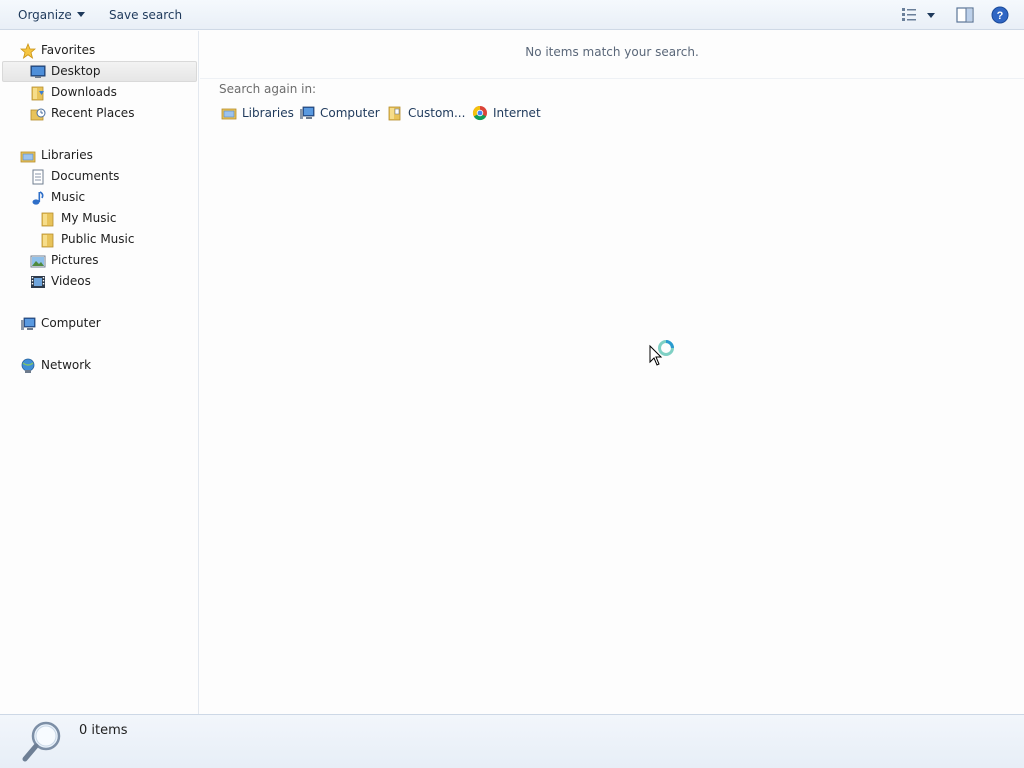  Describe the element at coordinates (37, 93) in the screenshot. I see `downloads-folder-icon` at that location.